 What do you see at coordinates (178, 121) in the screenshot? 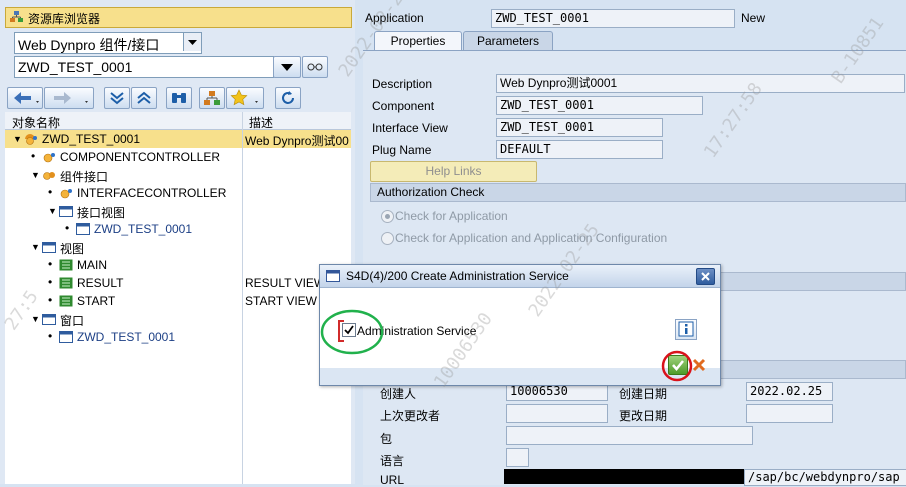
I see `tree-header: 对象名称 描述` at bounding box center [178, 121].